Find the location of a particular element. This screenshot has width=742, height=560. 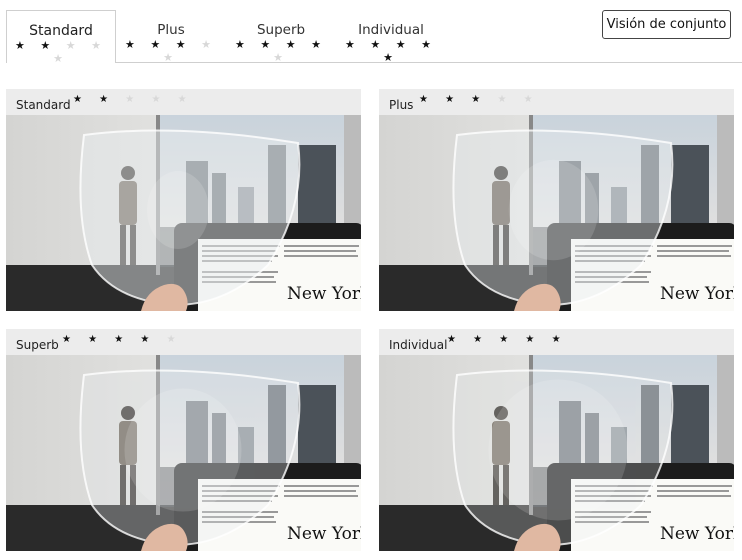

tab-plus: Plus ★ ★ ★ ★ ★ is located at coordinates (171, 37).